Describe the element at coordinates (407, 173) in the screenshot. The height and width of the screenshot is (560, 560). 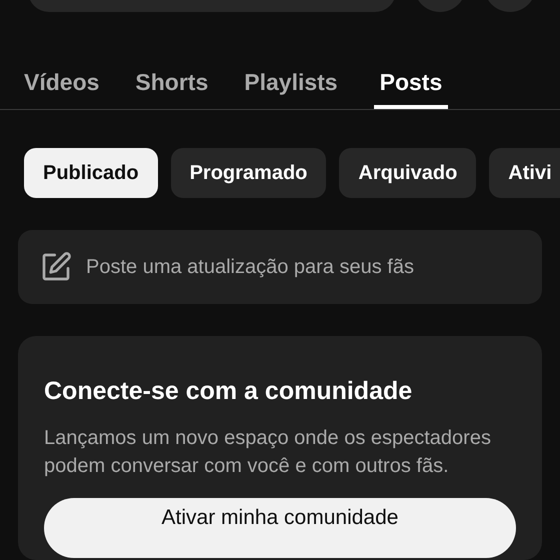
I see `filter-chip: Arquivado` at that location.